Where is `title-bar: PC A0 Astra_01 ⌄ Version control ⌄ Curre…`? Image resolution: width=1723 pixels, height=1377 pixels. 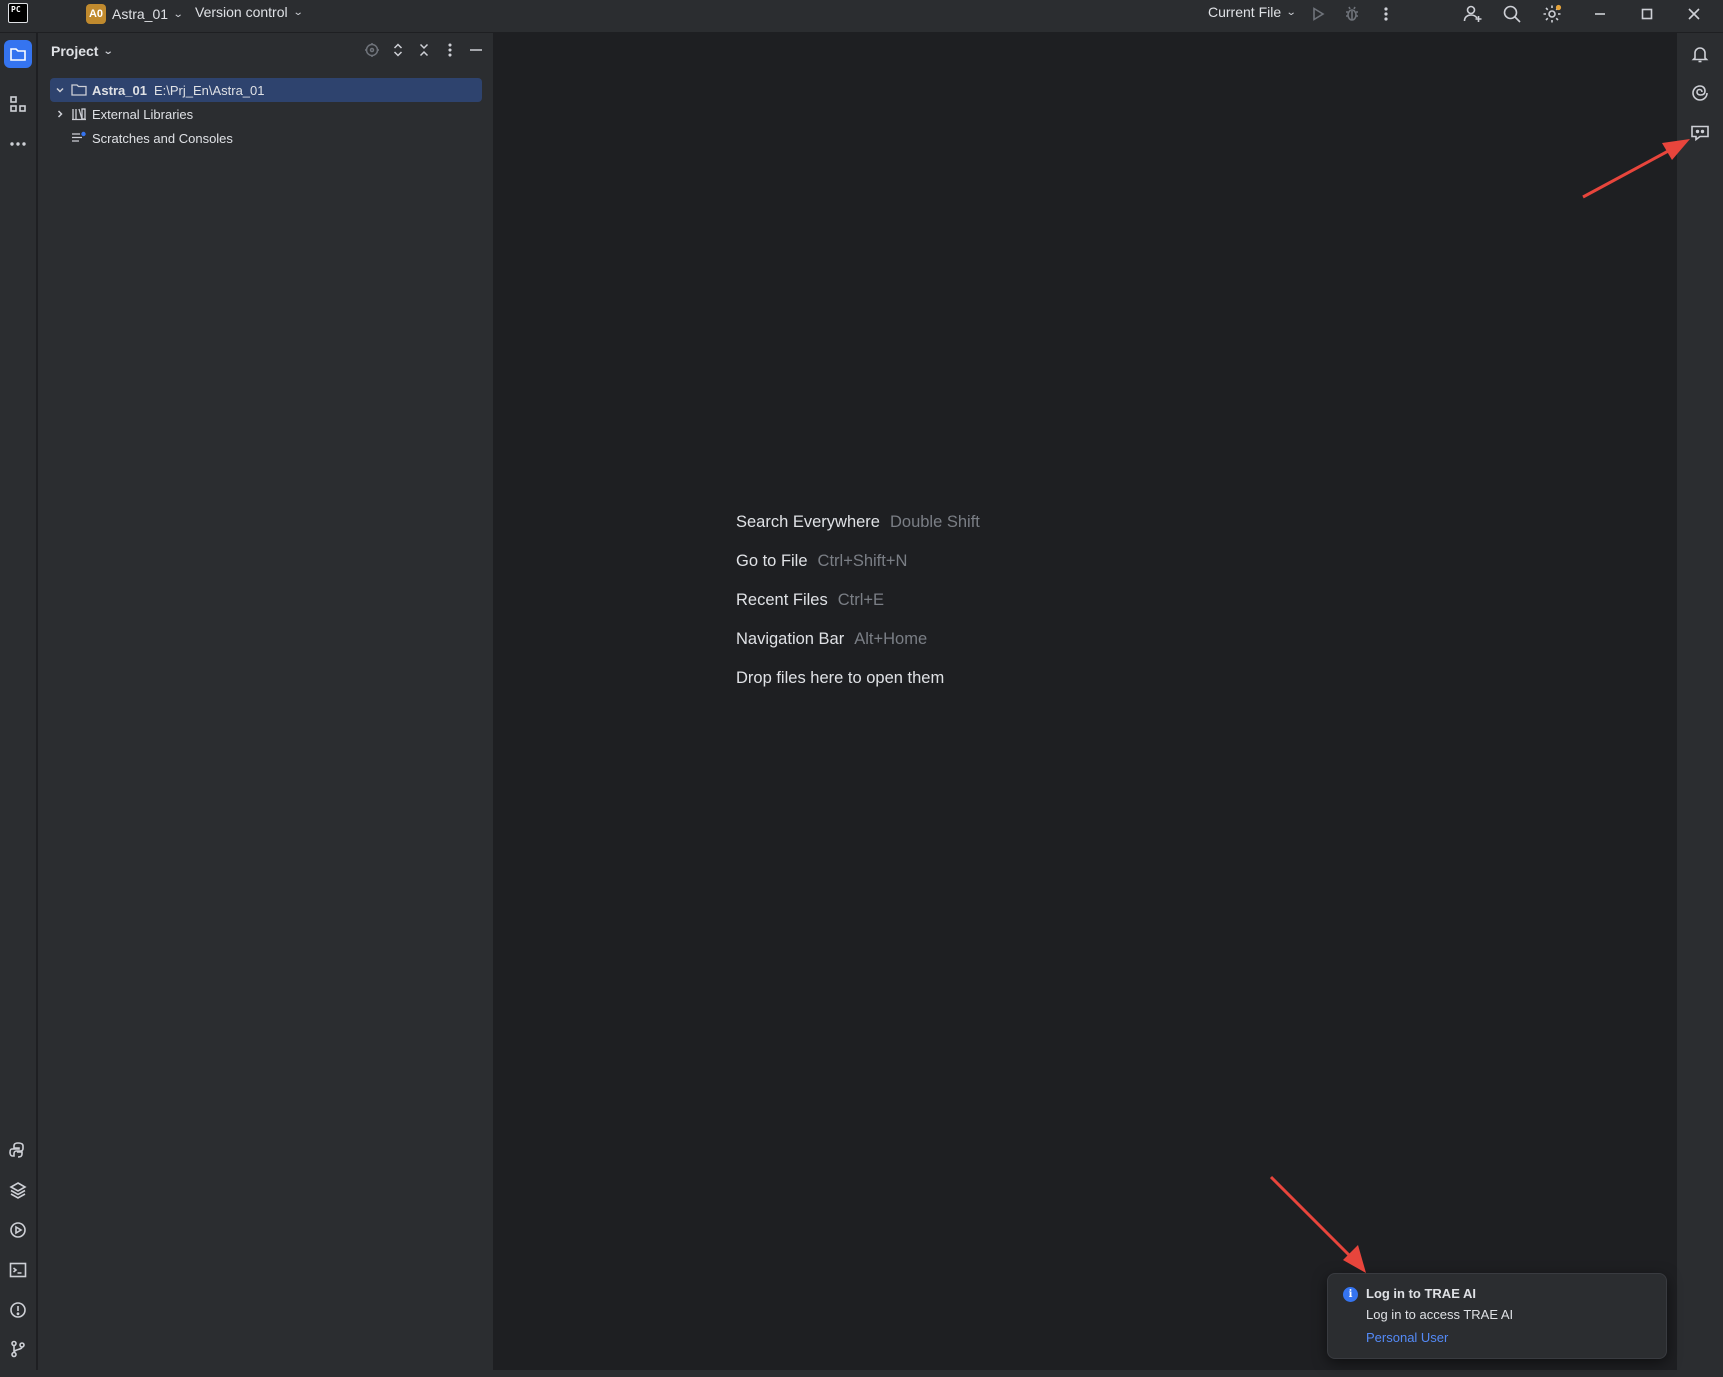 title-bar: PC A0 Astra_01 ⌄ Version control ⌄ Curre… is located at coordinates (861, 16).